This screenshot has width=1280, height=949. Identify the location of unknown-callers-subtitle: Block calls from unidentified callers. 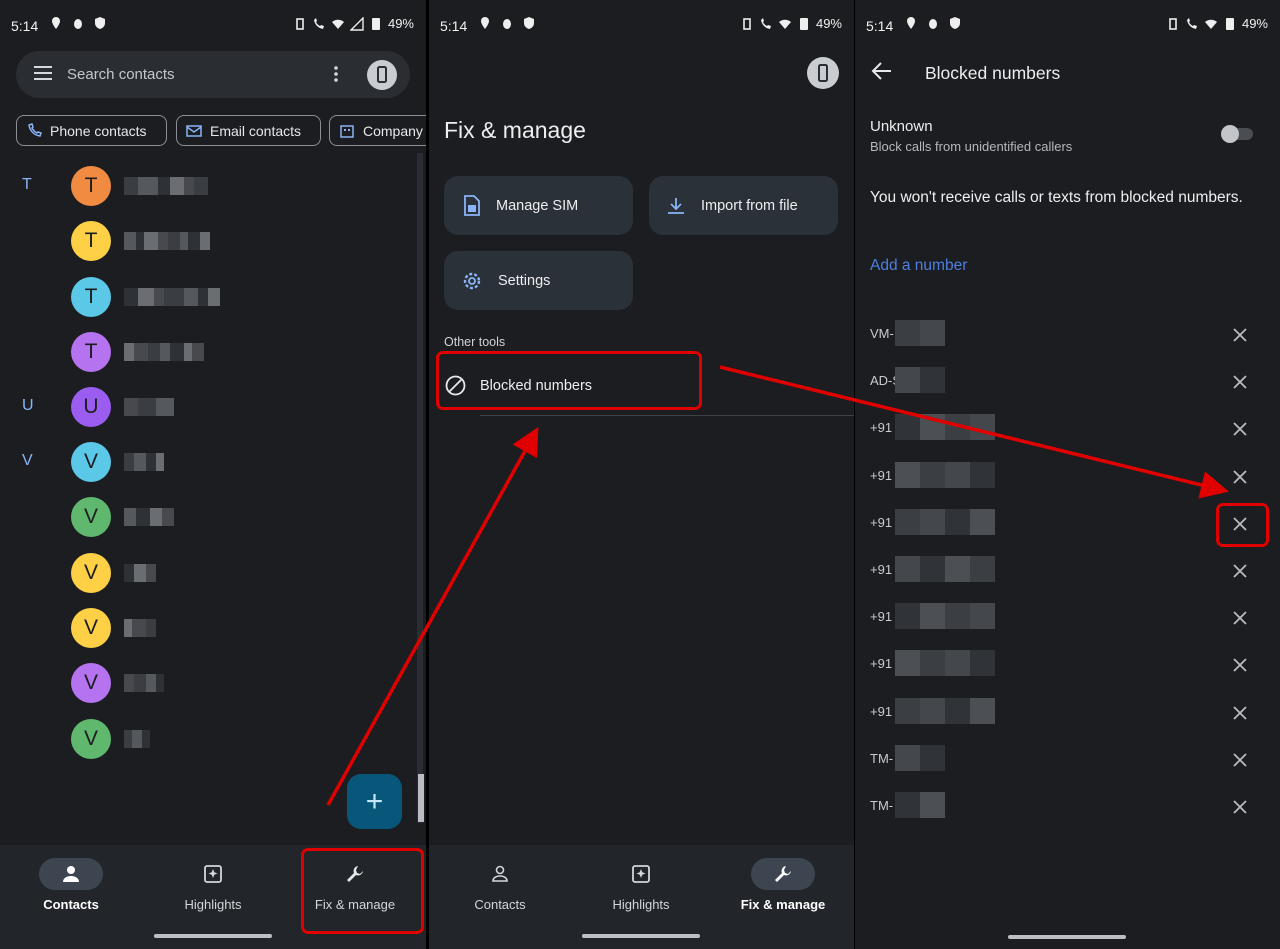
(971, 146).